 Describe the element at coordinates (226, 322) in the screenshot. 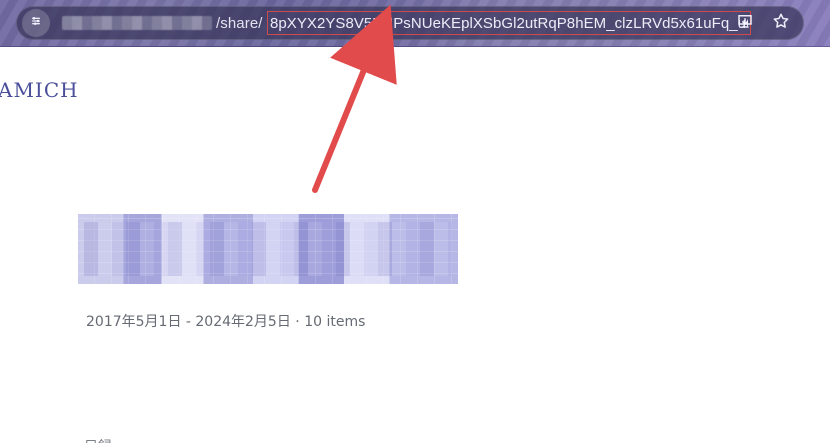

I see `date-range-and-count: 2017年5月1日 - 2024年2月5日 · 10 items` at that location.